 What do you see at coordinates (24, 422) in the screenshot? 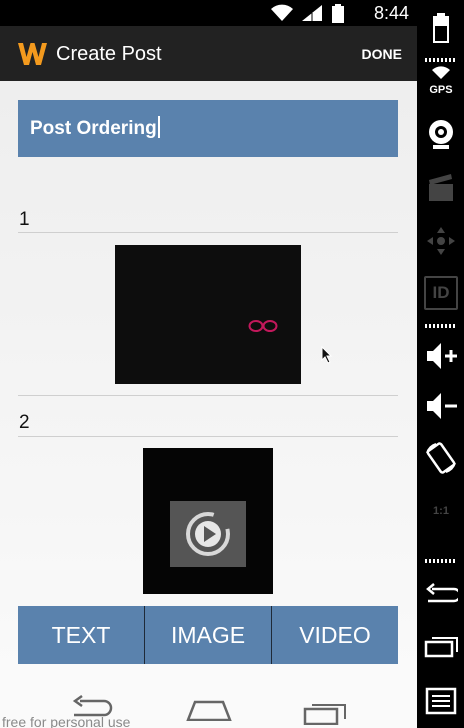
I see `item-number: 2` at bounding box center [24, 422].